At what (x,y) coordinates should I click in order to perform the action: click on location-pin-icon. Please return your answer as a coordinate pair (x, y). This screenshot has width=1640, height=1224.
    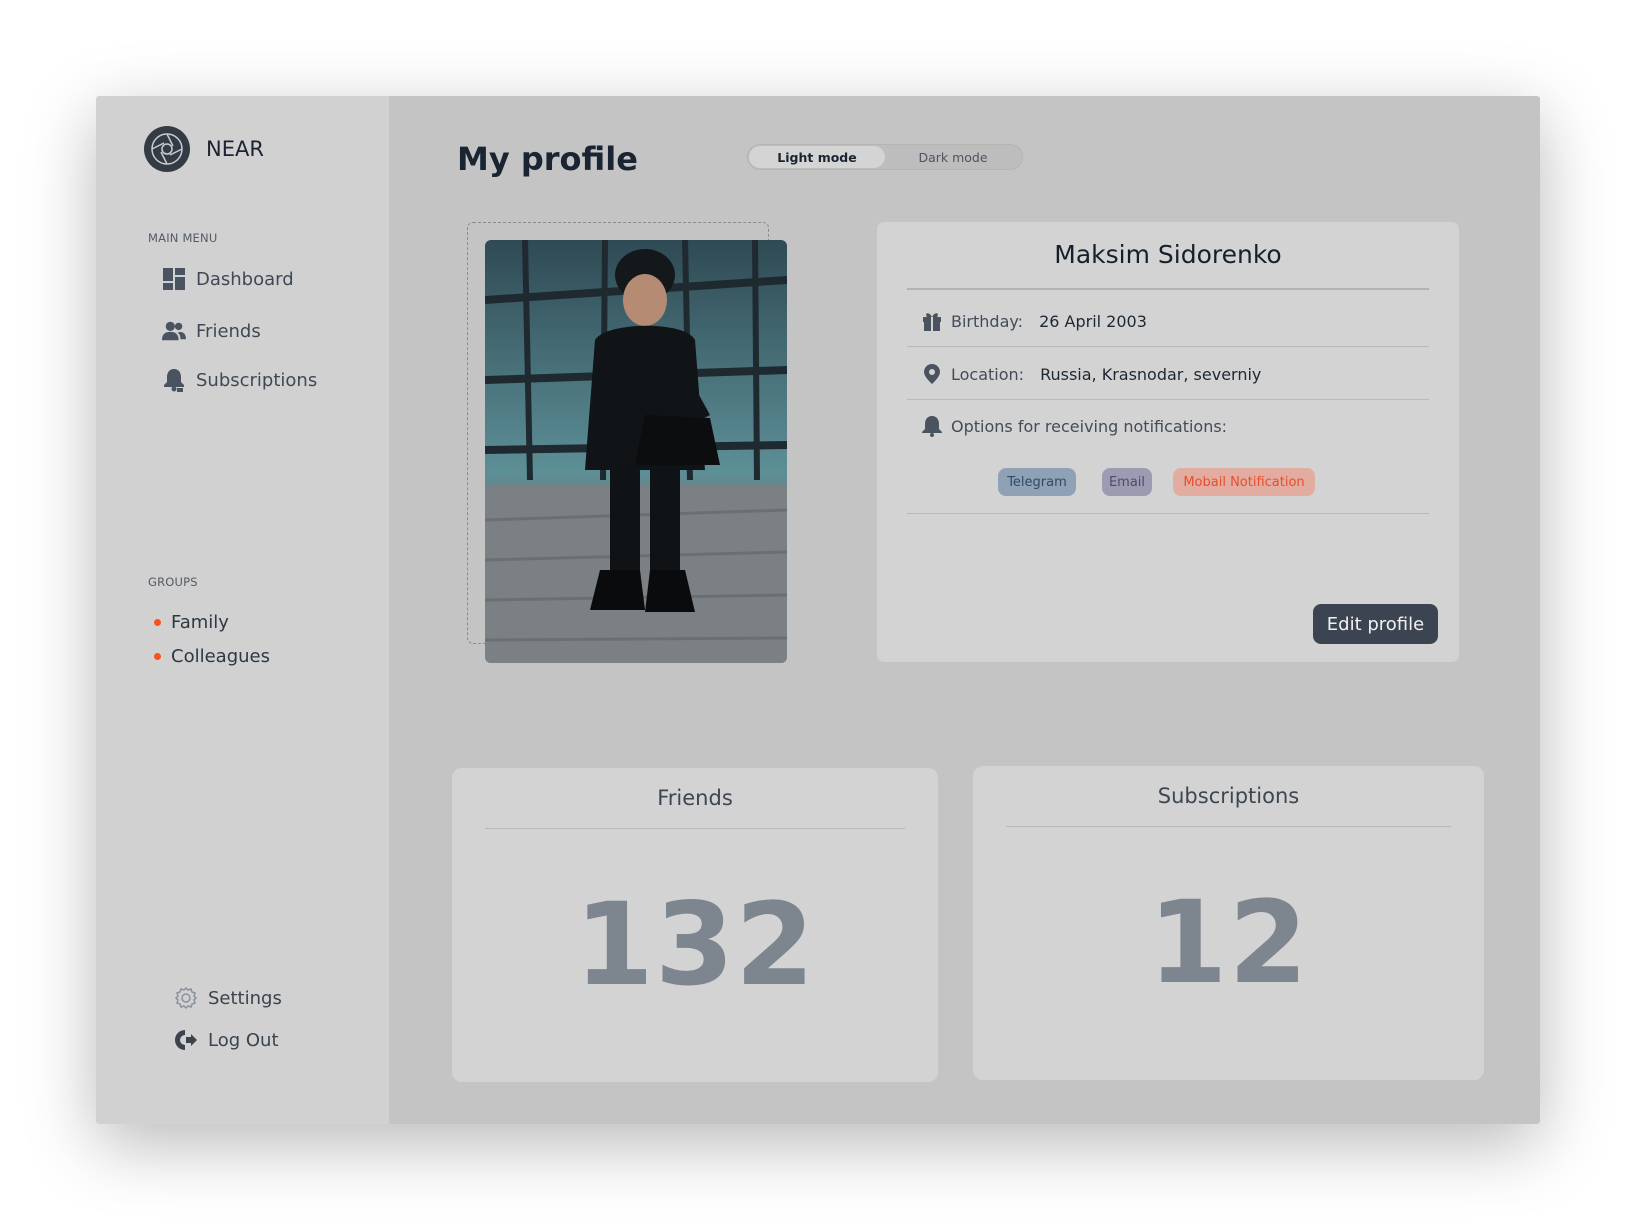
    Looking at the image, I should click on (932, 374).